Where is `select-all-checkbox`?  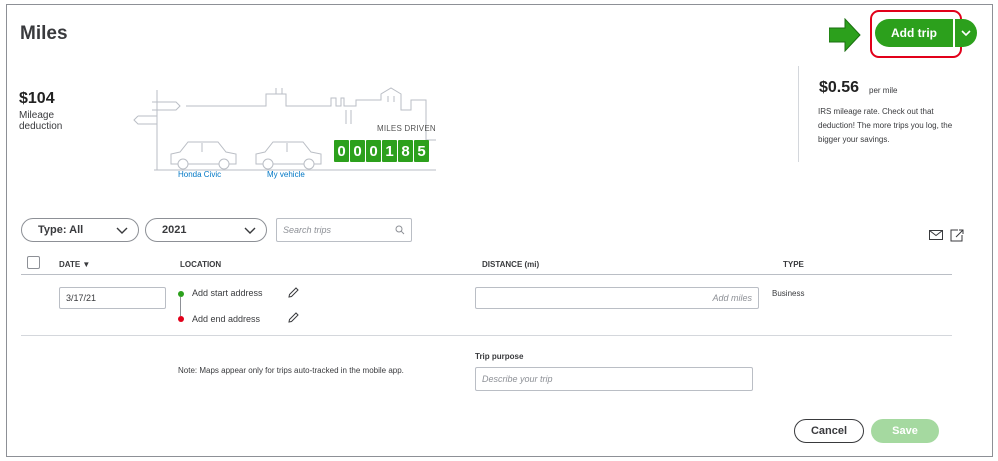 select-all-checkbox is located at coordinates (33, 262).